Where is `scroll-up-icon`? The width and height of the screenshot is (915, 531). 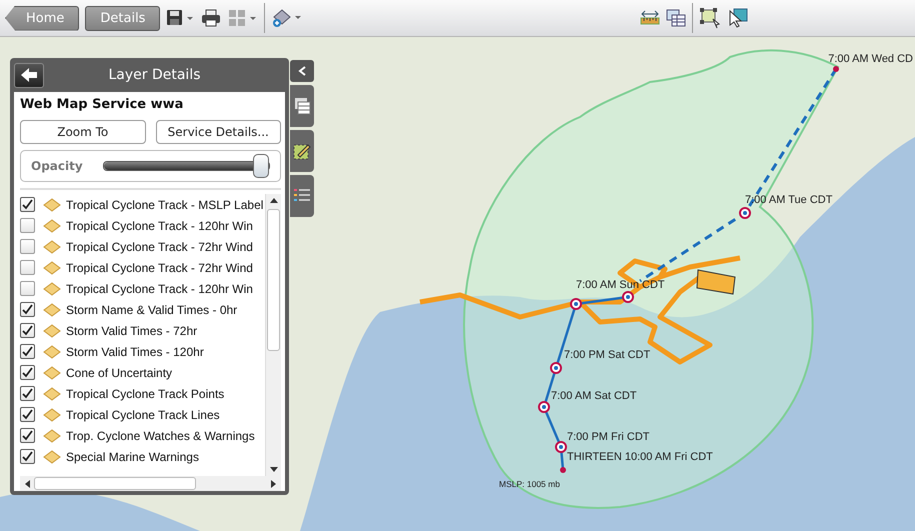
scroll-up-icon is located at coordinates (274, 200).